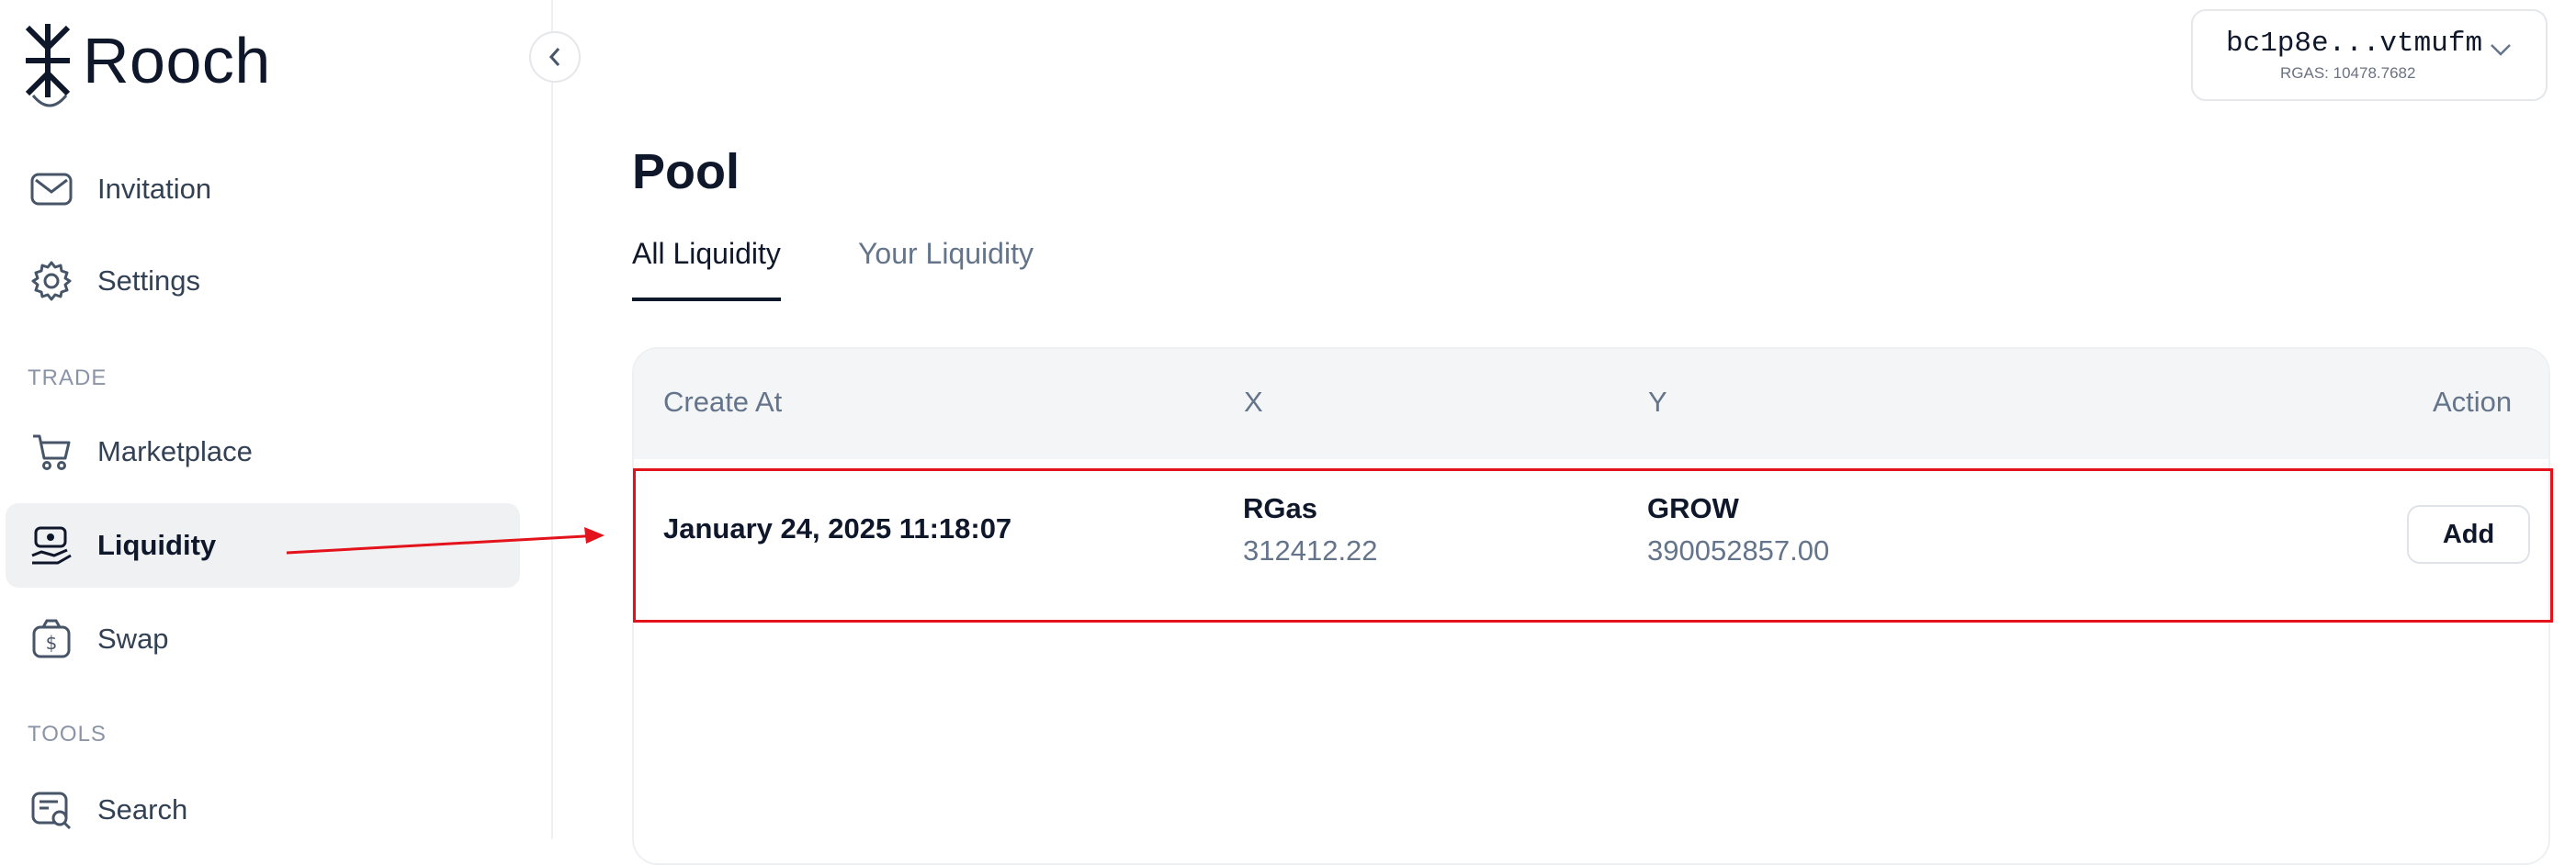 The height and width of the screenshot is (865, 2576). I want to click on cart-icon, so click(51, 452).